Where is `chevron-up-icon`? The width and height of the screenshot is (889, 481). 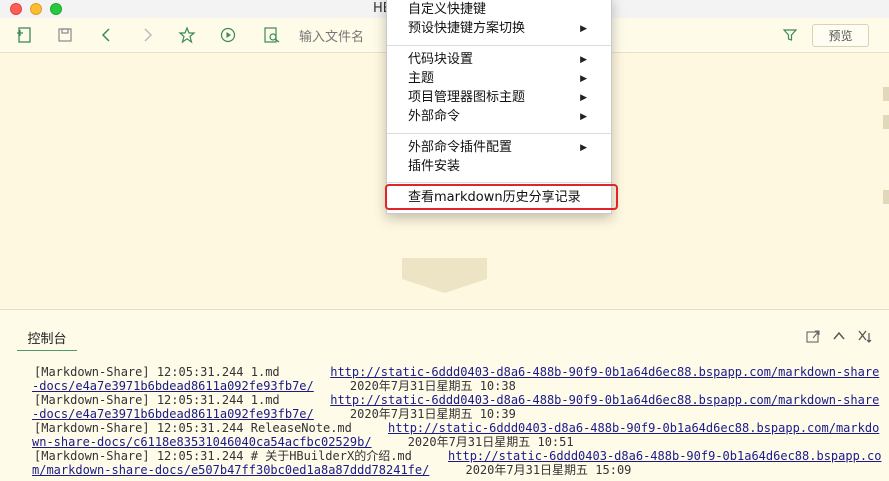 chevron-up-icon is located at coordinates (839, 336).